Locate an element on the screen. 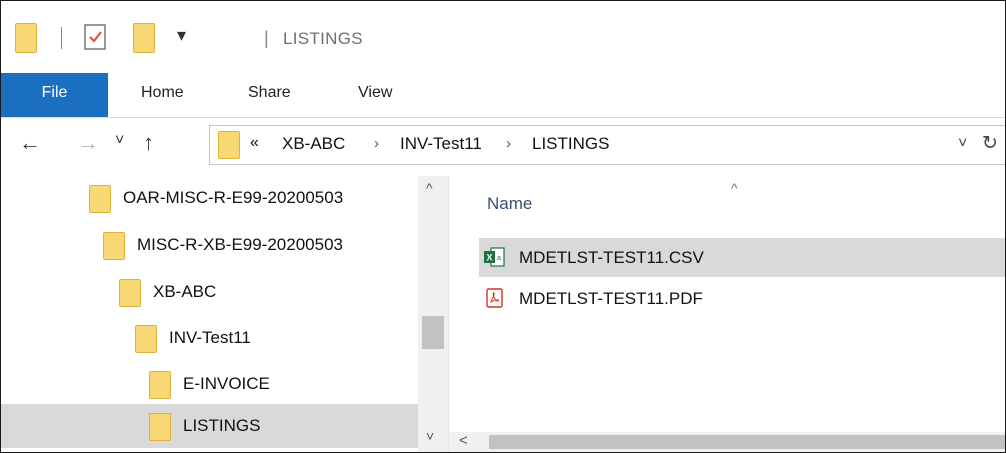  pdf-icon is located at coordinates (494, 298).